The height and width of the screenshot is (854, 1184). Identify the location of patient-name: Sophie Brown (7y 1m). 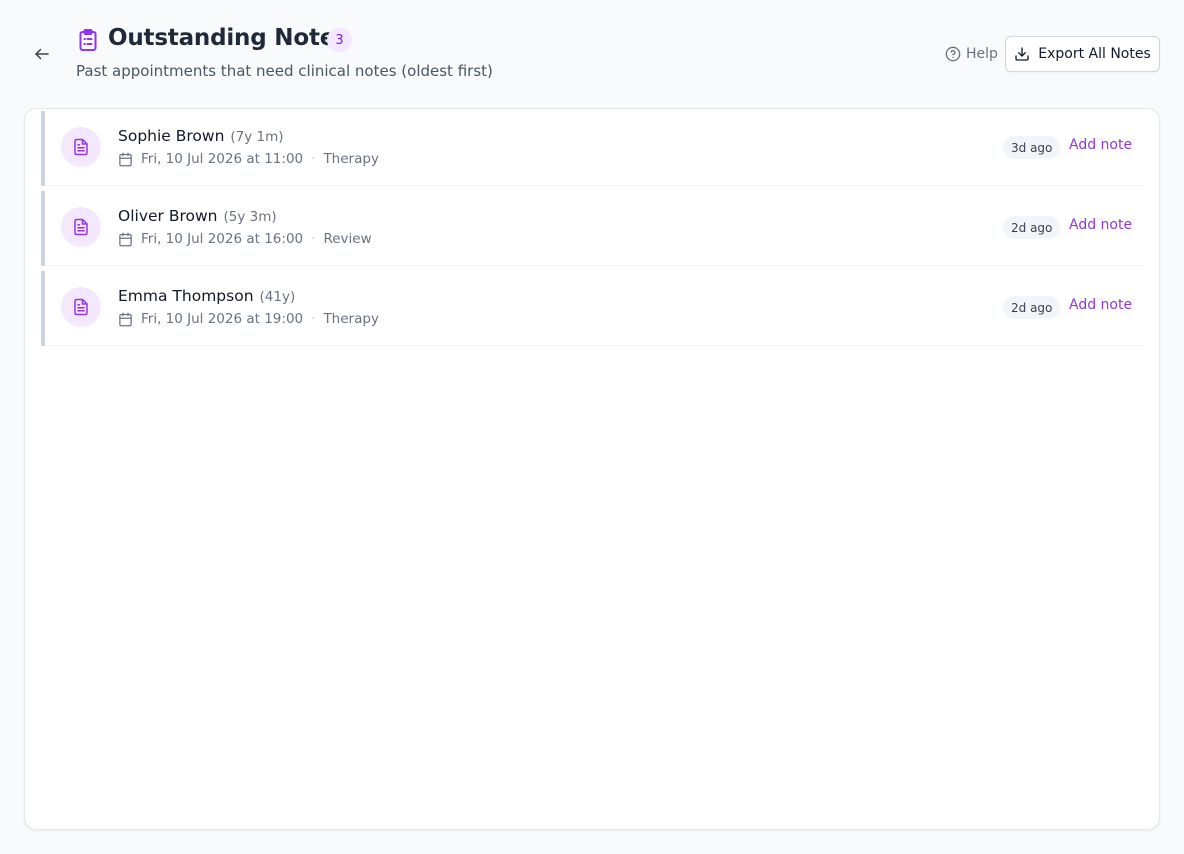
(201, 136).